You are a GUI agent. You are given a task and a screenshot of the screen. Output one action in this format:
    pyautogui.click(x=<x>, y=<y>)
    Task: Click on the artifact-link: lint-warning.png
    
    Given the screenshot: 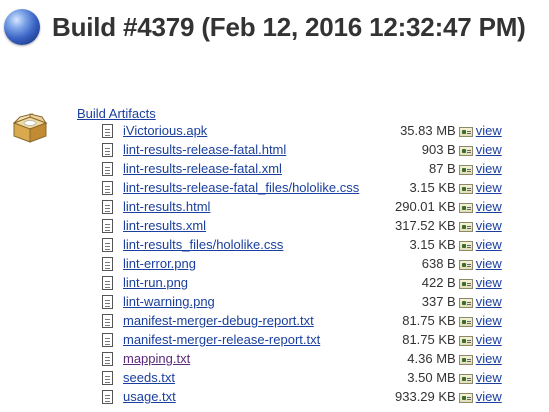 What is the action you would take?
    pyautogui.click(x=169, y=301)
    